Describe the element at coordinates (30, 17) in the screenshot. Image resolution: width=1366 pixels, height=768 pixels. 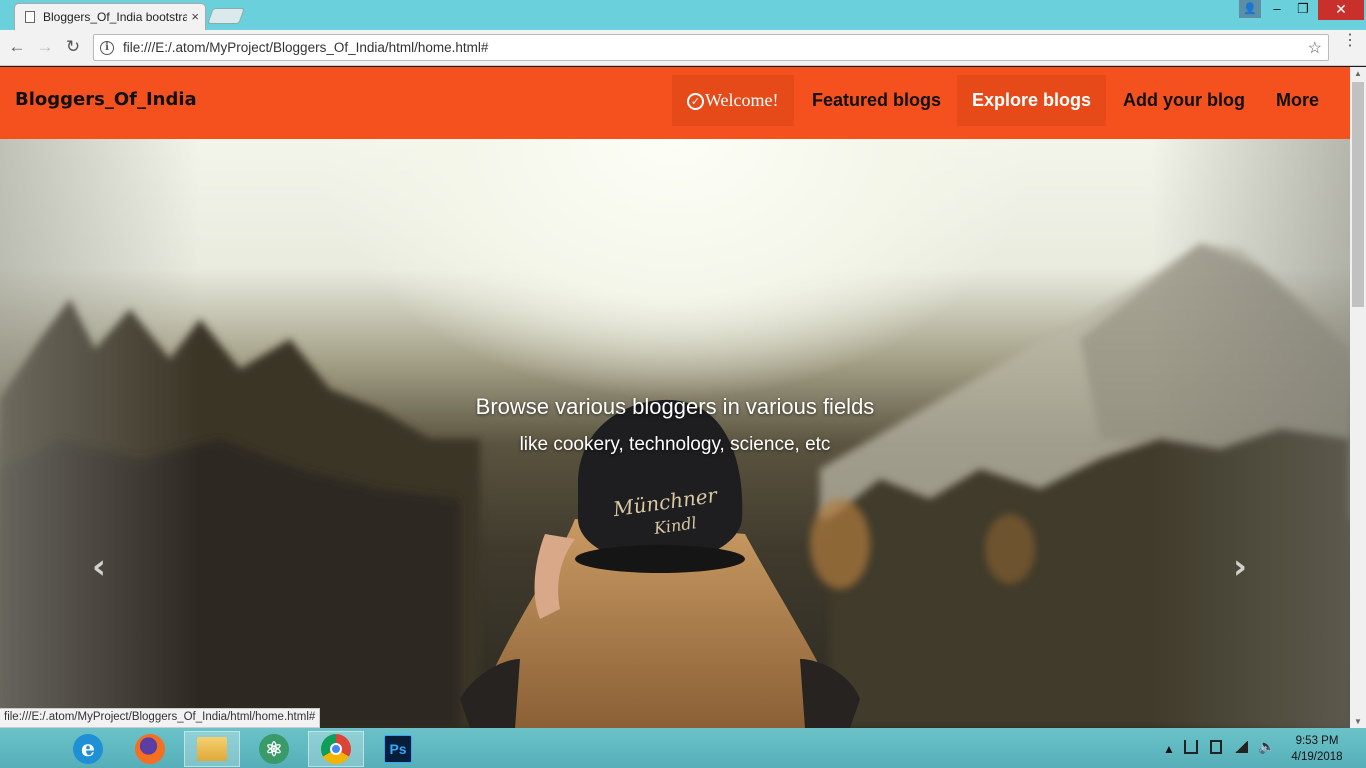
I see `page-icon` at that location.